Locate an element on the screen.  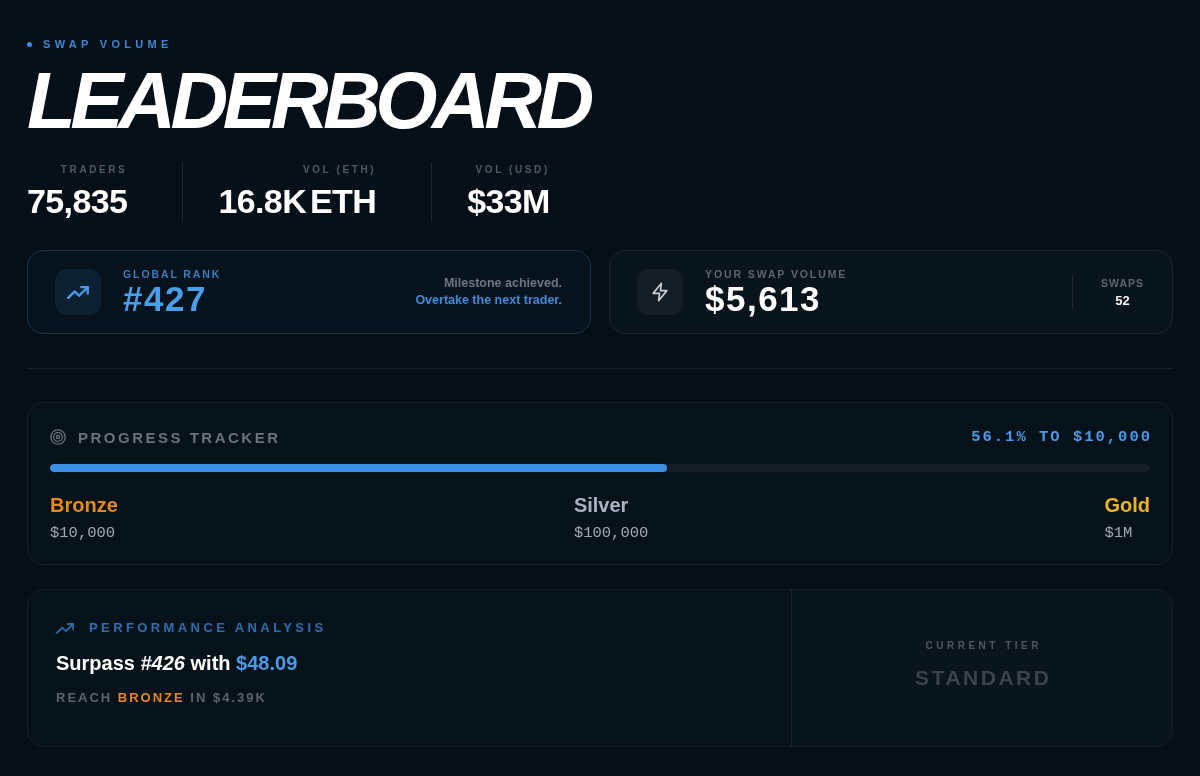
eyebrow-label: SWAP VOLUME is located at coordinates (108, 44).